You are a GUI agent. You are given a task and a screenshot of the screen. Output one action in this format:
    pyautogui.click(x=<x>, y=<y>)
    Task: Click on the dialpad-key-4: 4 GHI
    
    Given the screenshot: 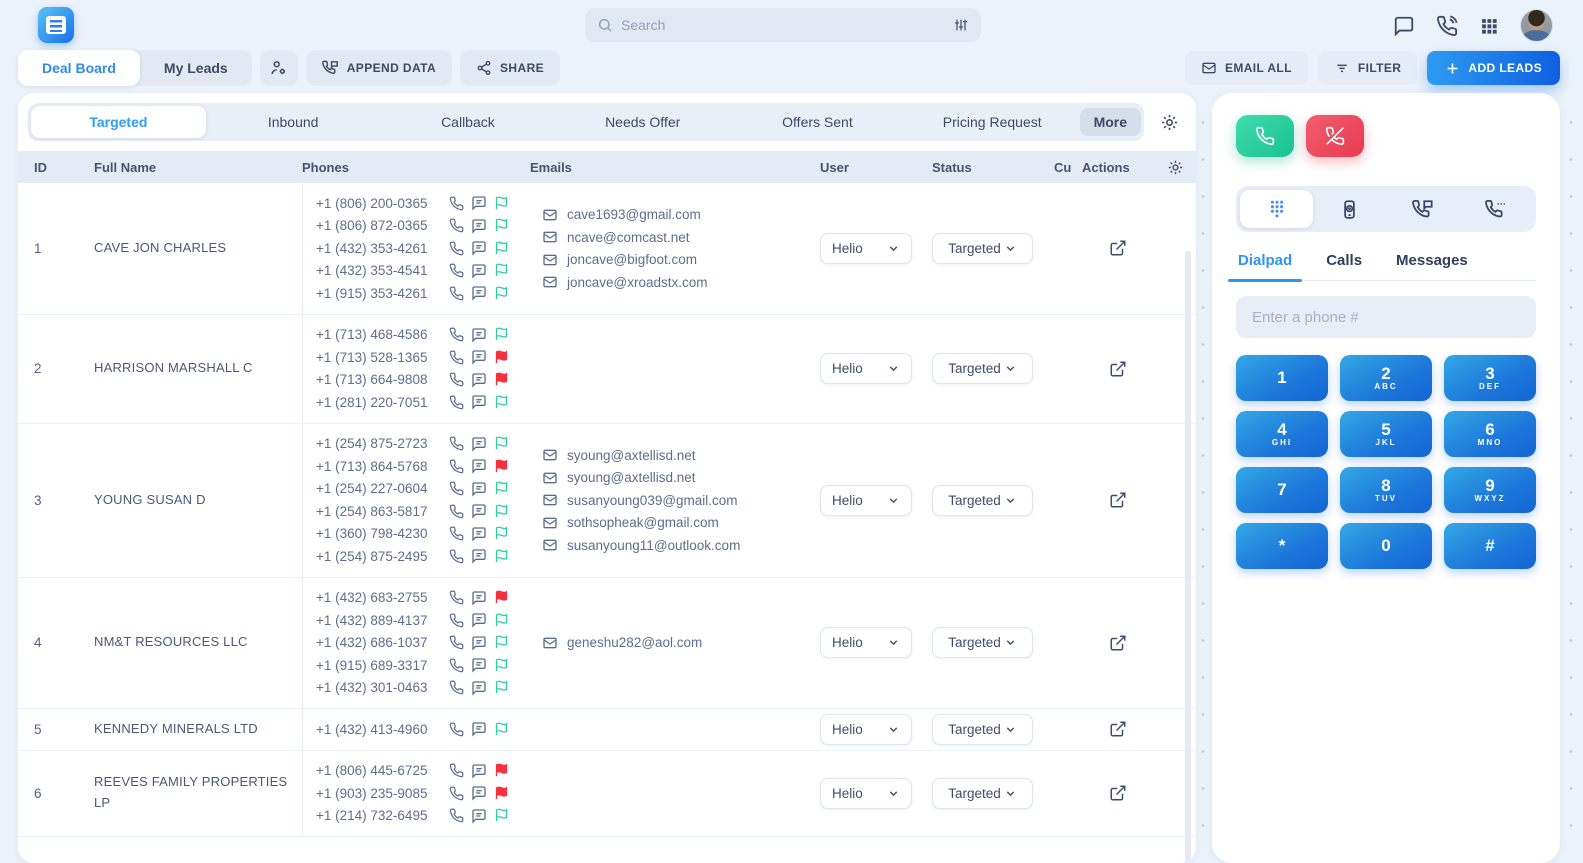 What is the action you would take?
    pyautogui.click(x=1282, y=434)
    